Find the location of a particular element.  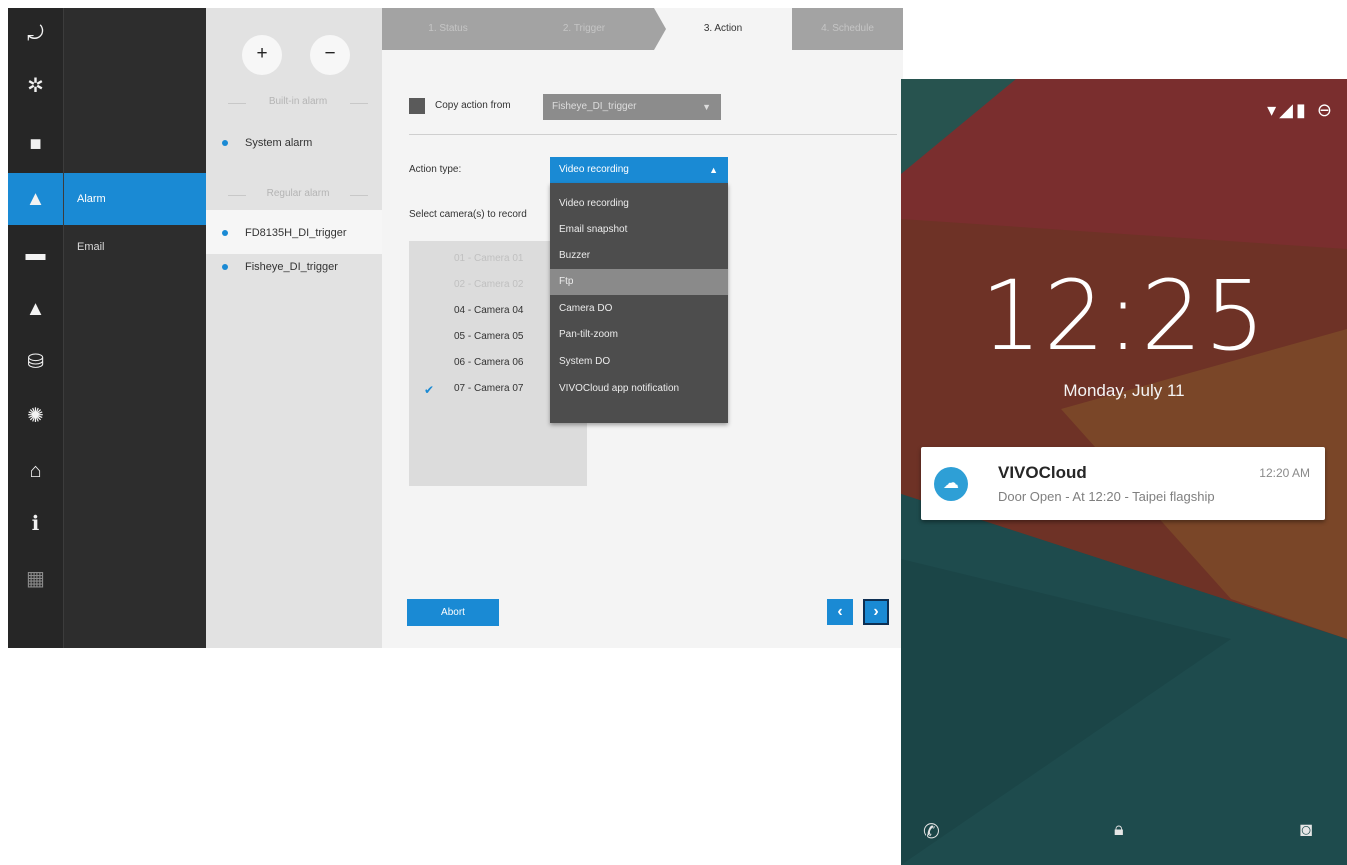

list-item: System alarm is located at coordinates (300, 143).